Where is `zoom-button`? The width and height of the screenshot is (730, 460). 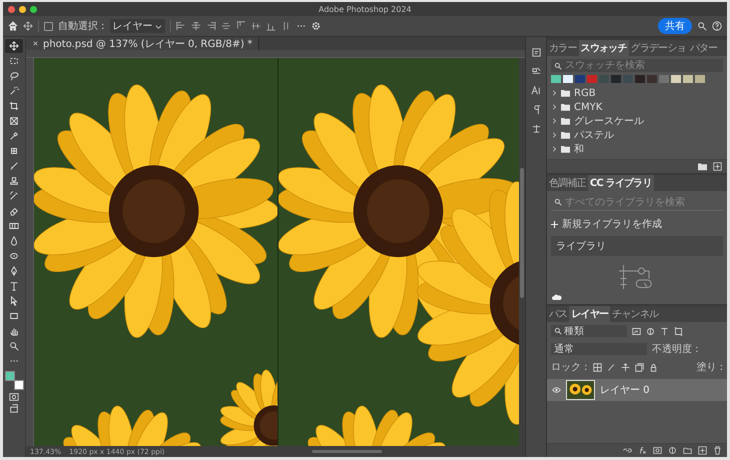
zoom-button is located at coordinates (33, 9).